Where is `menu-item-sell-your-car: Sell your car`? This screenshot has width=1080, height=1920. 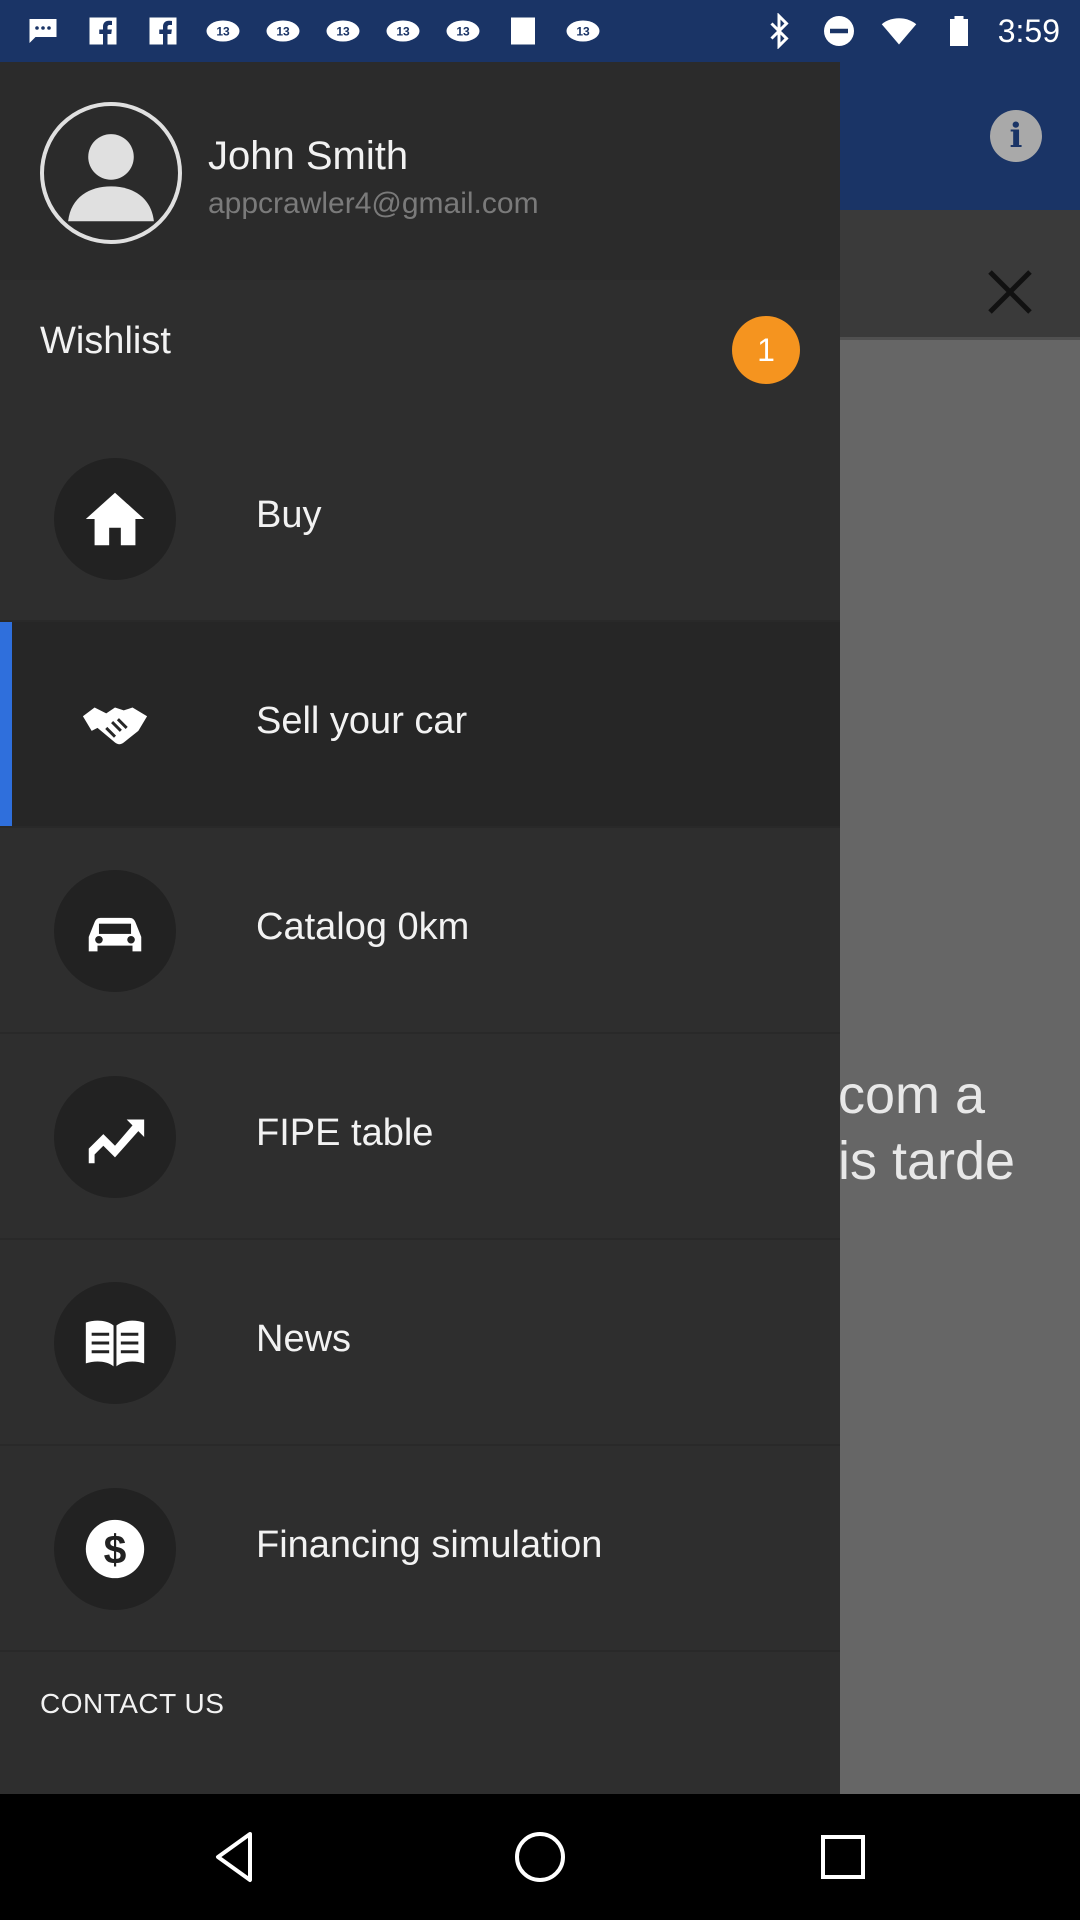 menu-item-sell-your-car: Sell your car is located at coordinates (420, 725).